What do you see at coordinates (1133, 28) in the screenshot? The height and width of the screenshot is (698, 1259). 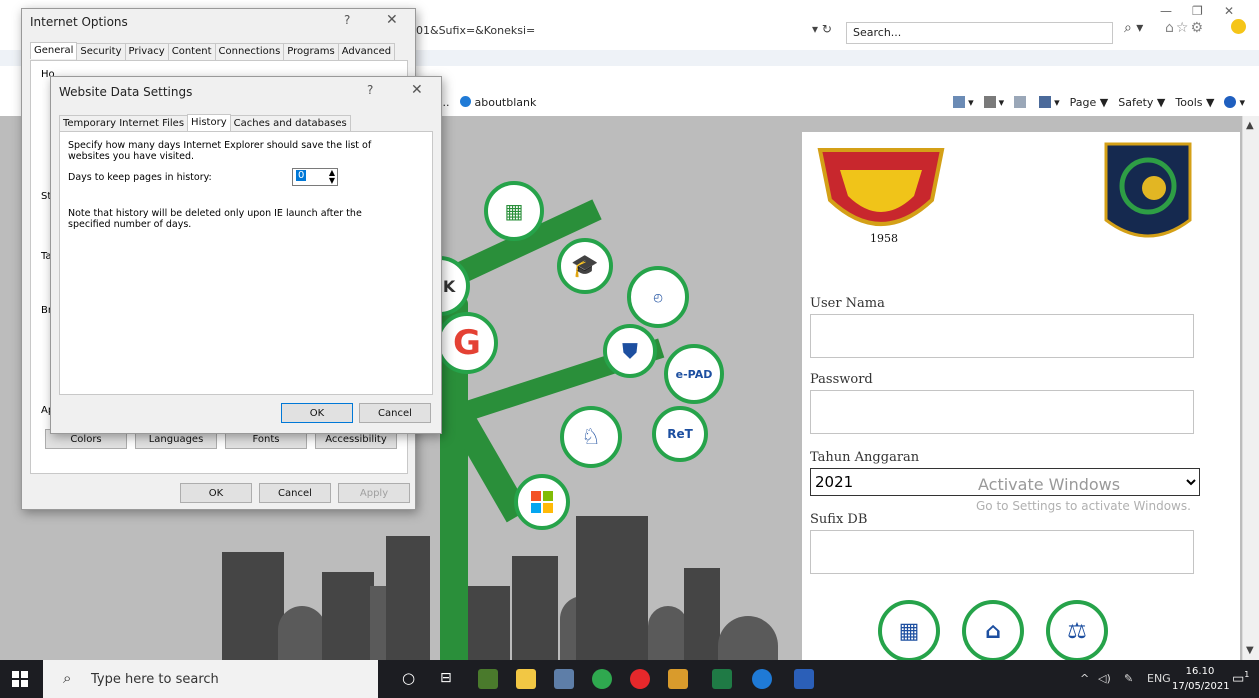 I see `search-icon: ⌕ ▾` at bounding box center [1133, 28].